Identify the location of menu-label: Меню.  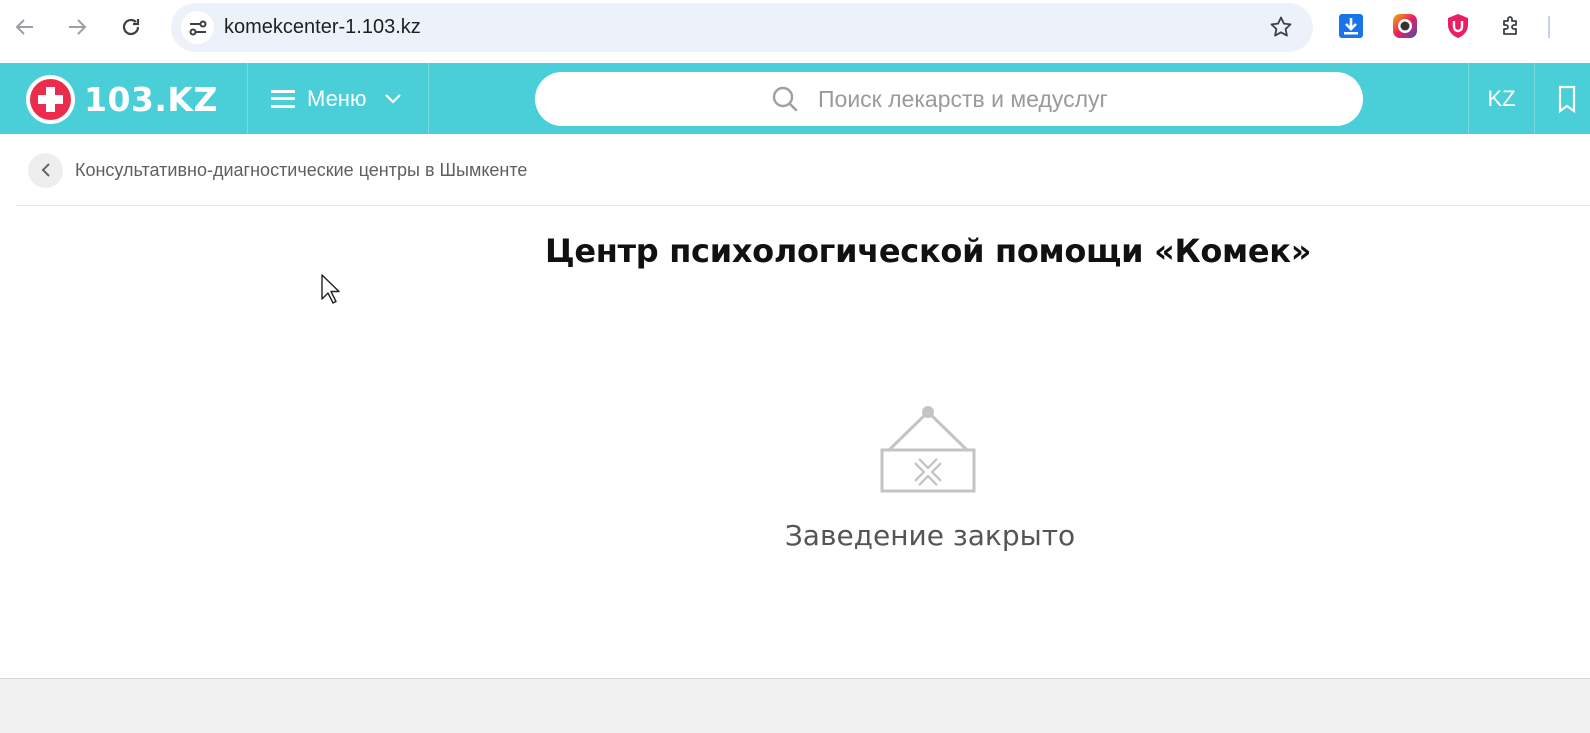
(337, 98).